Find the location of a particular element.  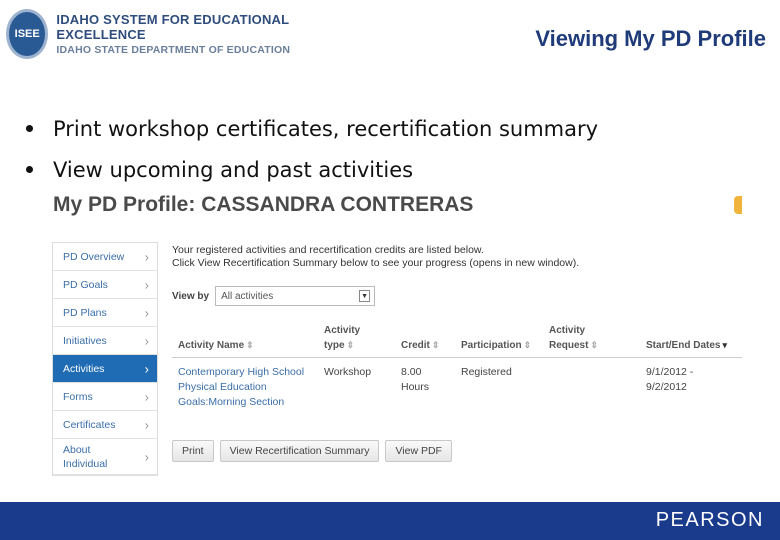

cropped-badge is located at coordinates (738, 205).